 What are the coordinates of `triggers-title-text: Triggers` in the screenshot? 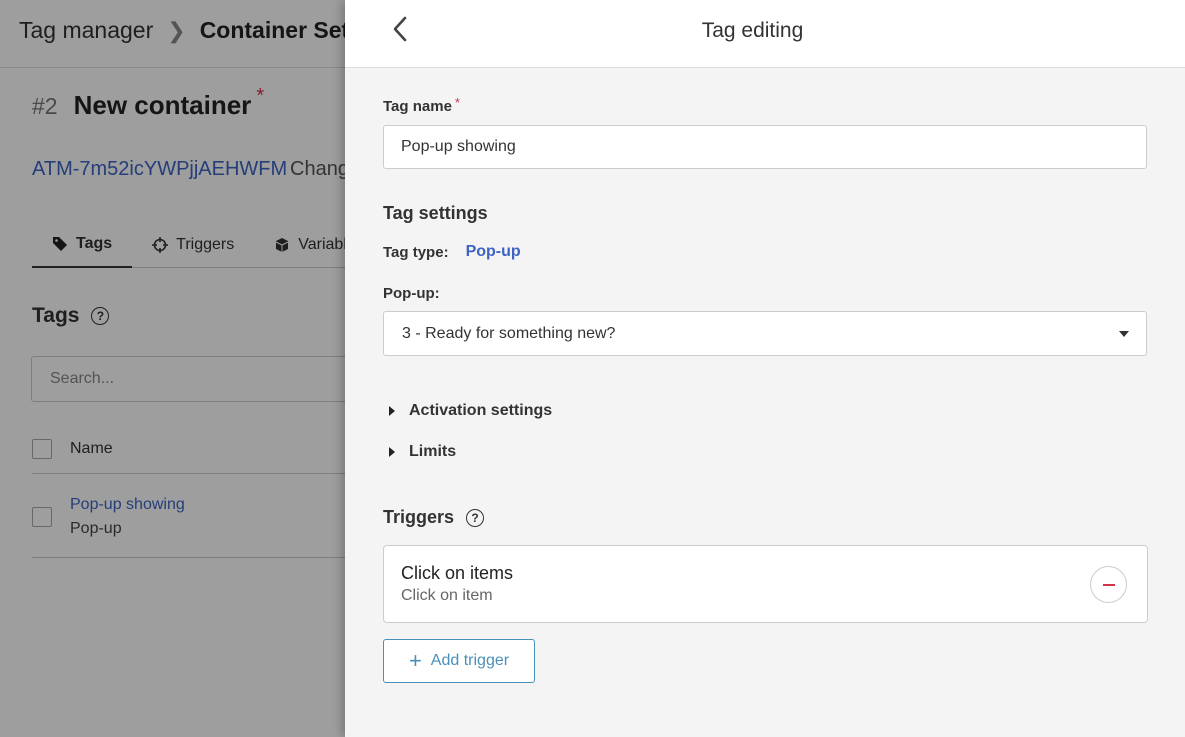 It's located at (419, 517).